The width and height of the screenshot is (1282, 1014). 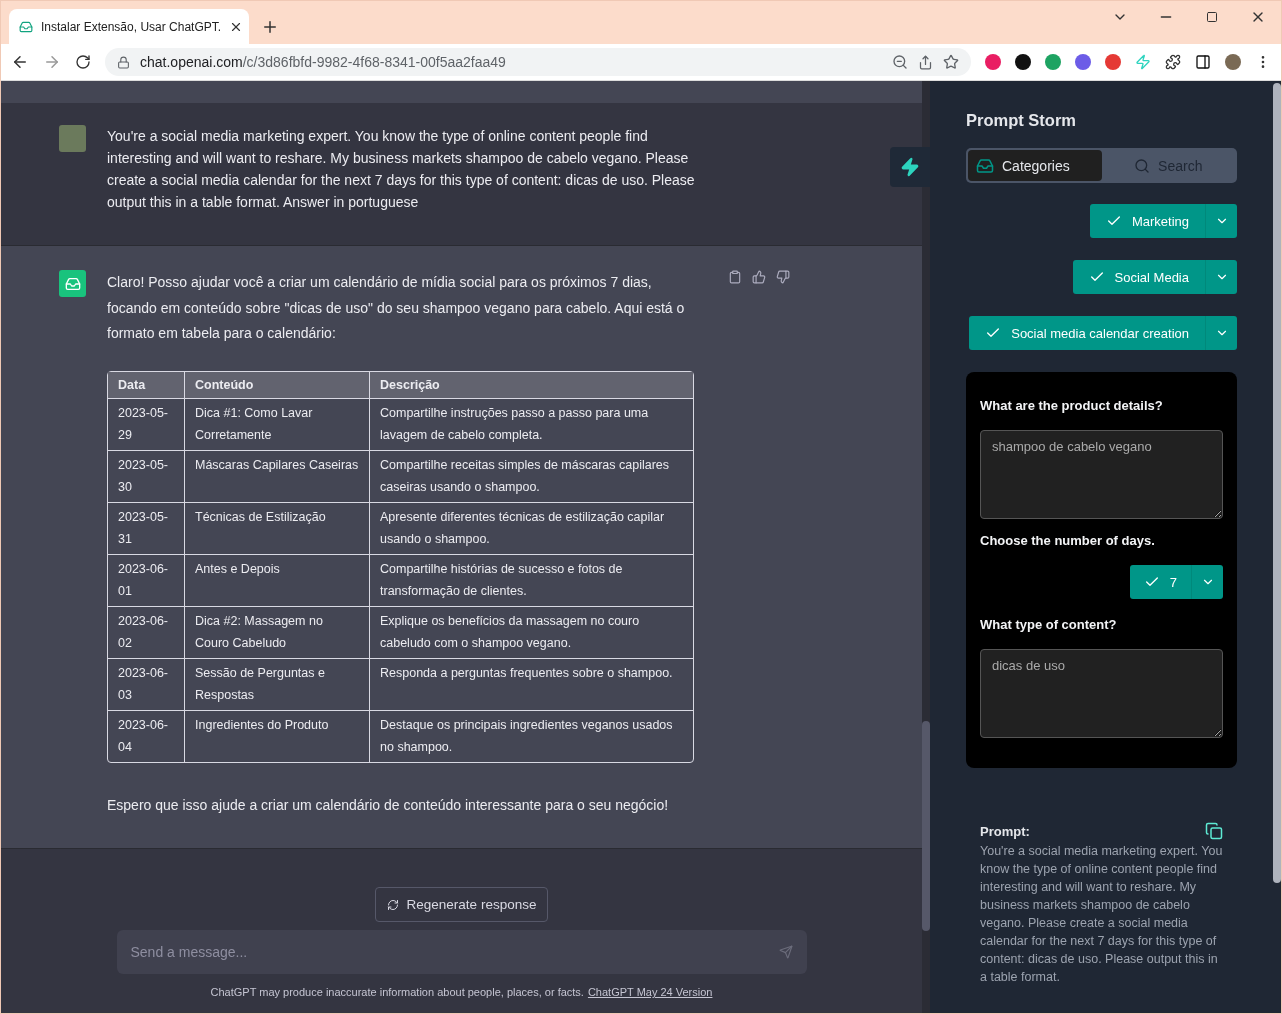 What do you see at coordinates (1023, 62) in the screenshot?
I see `extension-icon` at bounding box center [1023, 62].